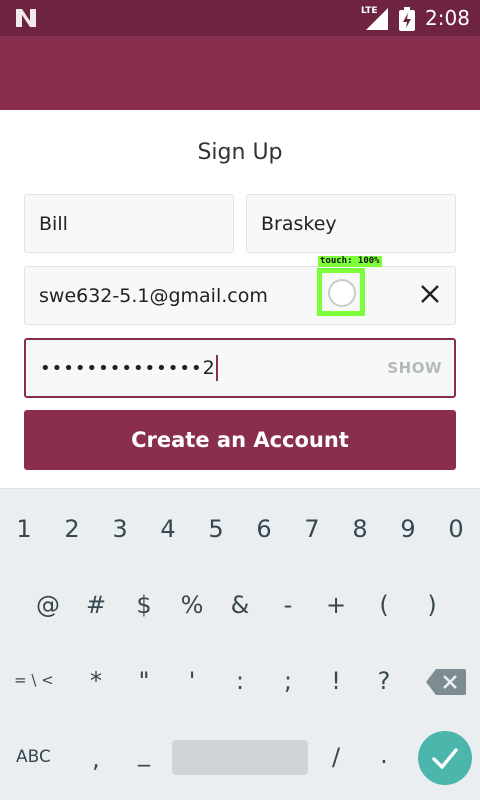 The height and width of the screenshot is (800, 480). I want to click on clock: 2:08, so click(447, 18).